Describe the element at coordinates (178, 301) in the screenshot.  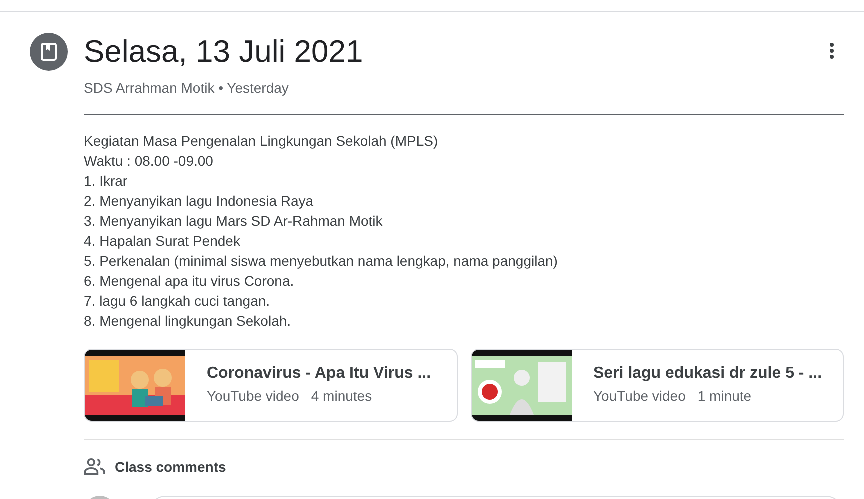
I see `post-text-line: 7. lagu 6 langkah cuci tangan.` at that location.